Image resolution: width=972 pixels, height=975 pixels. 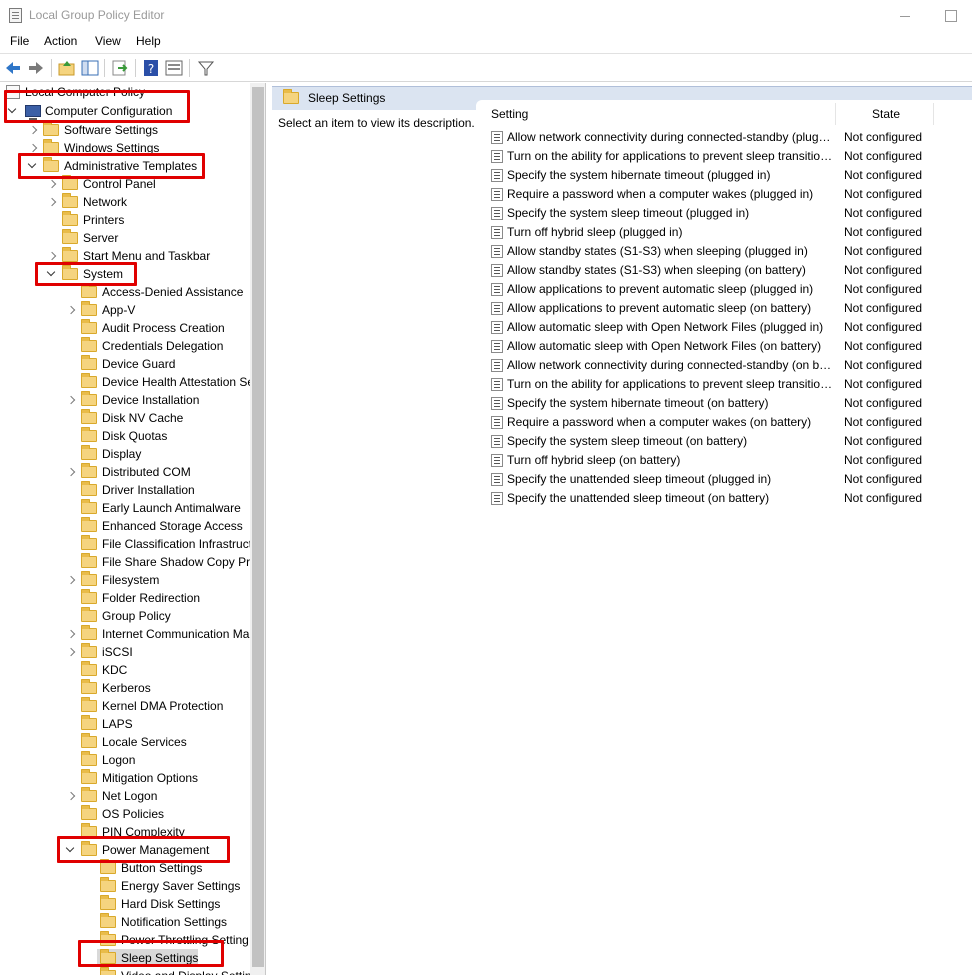 What do you see at coordinates (125, 436) in the screenshot?
I see `tree-item-system-child: Disk Quotas` at bounding box center [125, 436].